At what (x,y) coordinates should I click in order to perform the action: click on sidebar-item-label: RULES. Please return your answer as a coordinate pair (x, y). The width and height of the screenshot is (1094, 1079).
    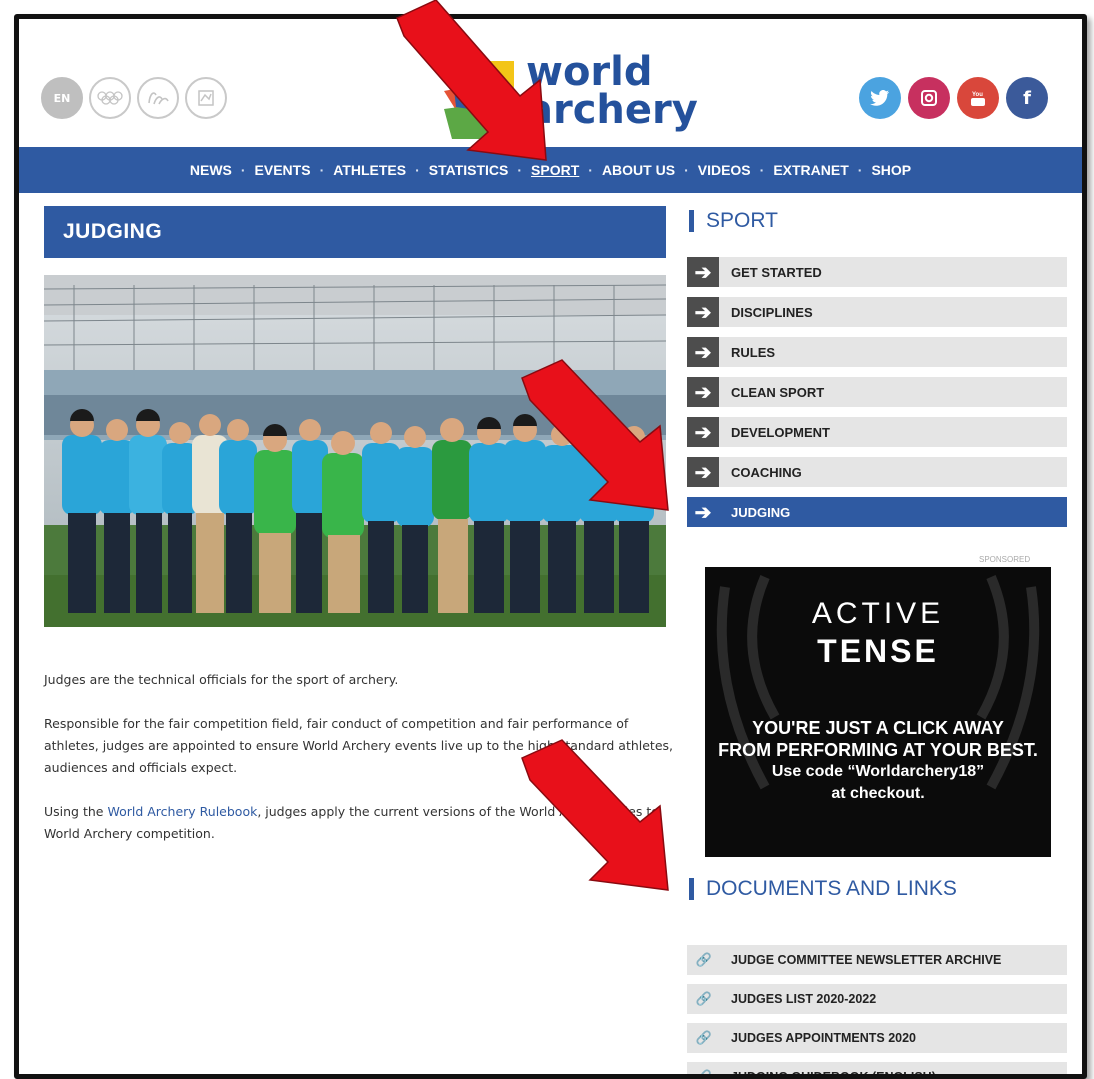
    Looking at the image, I should click on (753, 352).